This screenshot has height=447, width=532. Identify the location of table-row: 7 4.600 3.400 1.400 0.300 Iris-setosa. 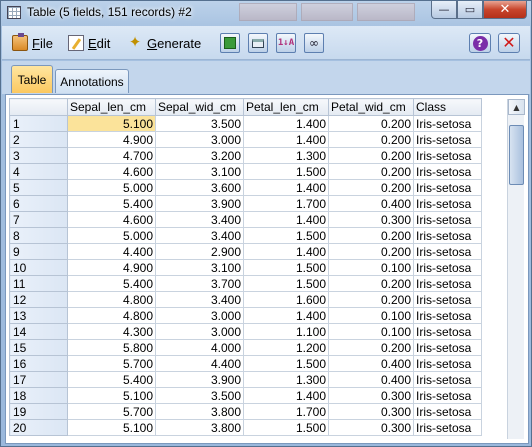
(245, 219).